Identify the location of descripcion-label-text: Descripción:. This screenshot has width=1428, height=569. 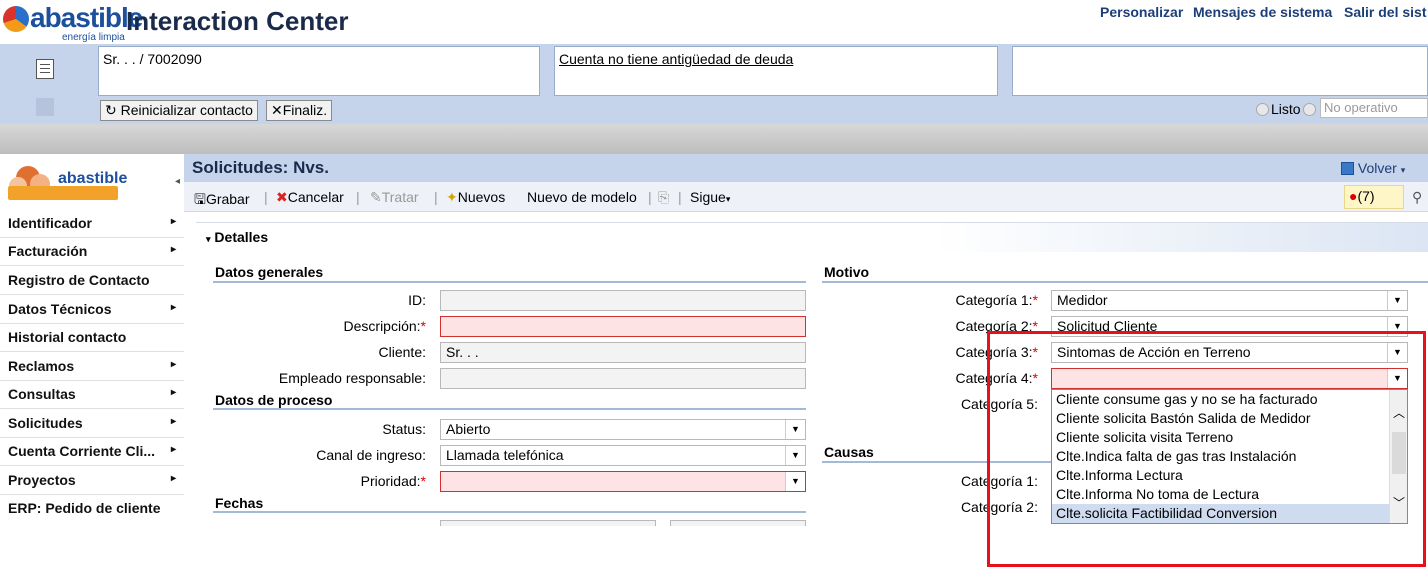
(382, 326).